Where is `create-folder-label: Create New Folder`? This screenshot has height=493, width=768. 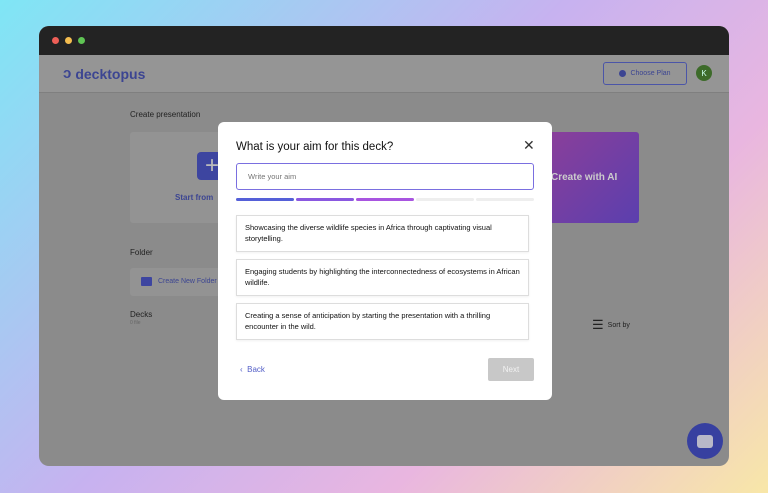 create-folder-label: Create New Folder is located at coordinates (187, 281).